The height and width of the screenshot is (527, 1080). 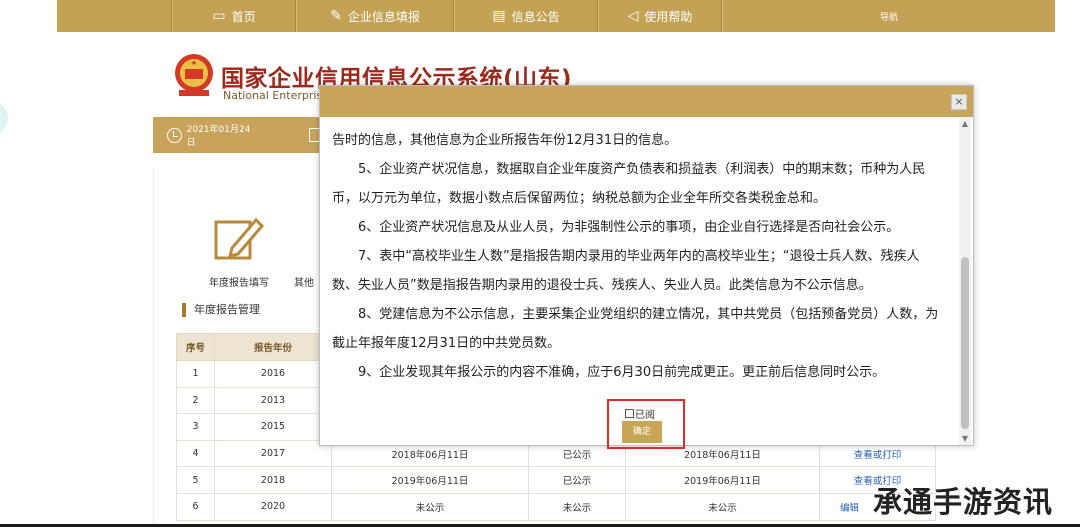 What do you see at coordinates (722, 506) in the screenshot?
I see `publish-date: 未公示` at bounding box center [722, 506].